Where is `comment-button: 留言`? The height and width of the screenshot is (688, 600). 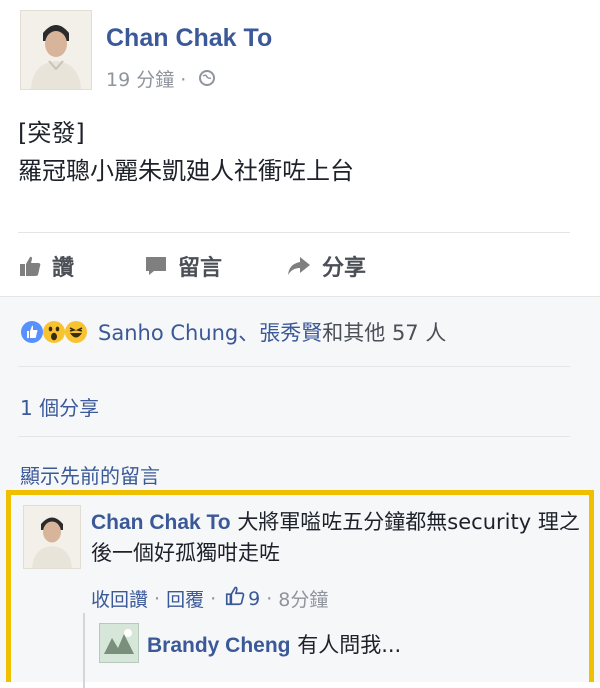
comment-button: 留言 is located at coordinates (183, 266).